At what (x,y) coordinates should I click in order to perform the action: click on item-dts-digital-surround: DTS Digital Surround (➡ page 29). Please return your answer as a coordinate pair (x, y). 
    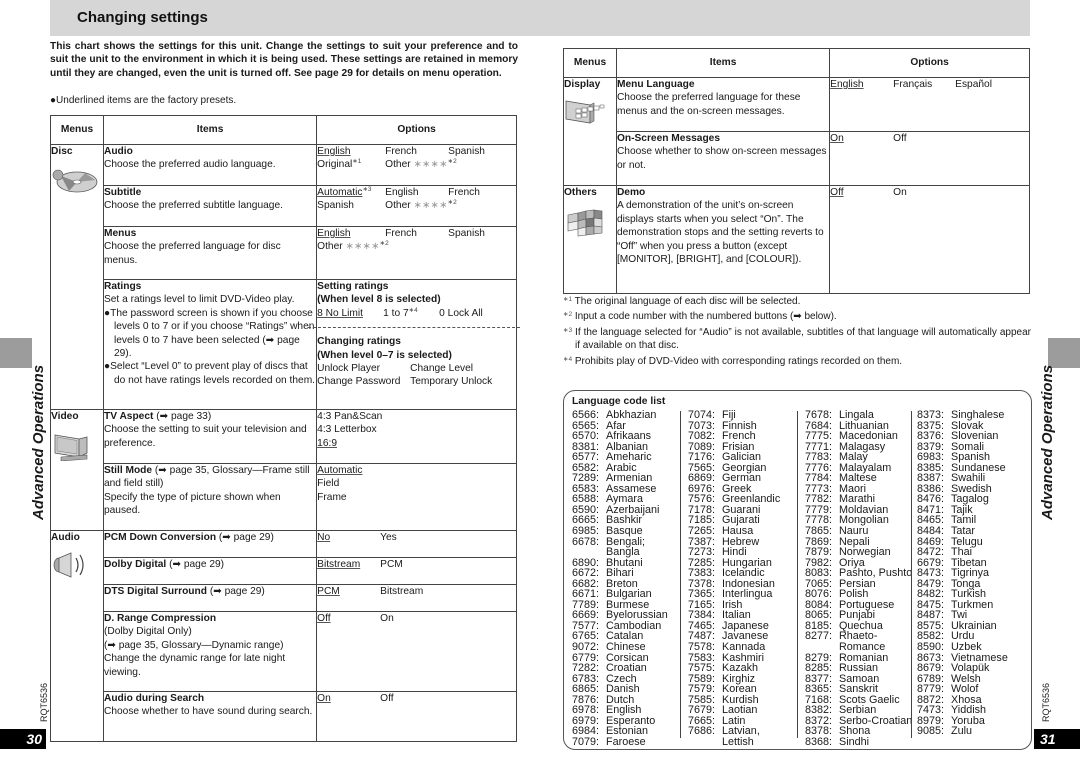
    Looking at the image, I should click on (210, 598).